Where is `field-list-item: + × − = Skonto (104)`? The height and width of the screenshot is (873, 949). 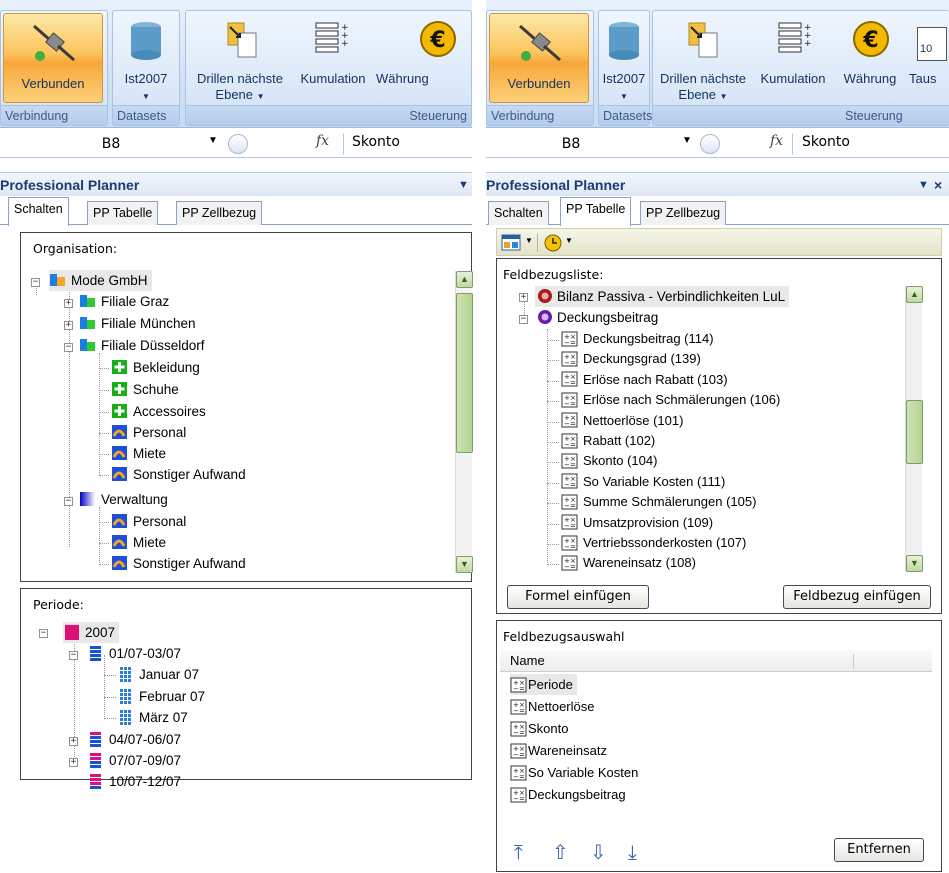 field-list-item: + × − = Skonto (104) is located at coordinates (609, 461).